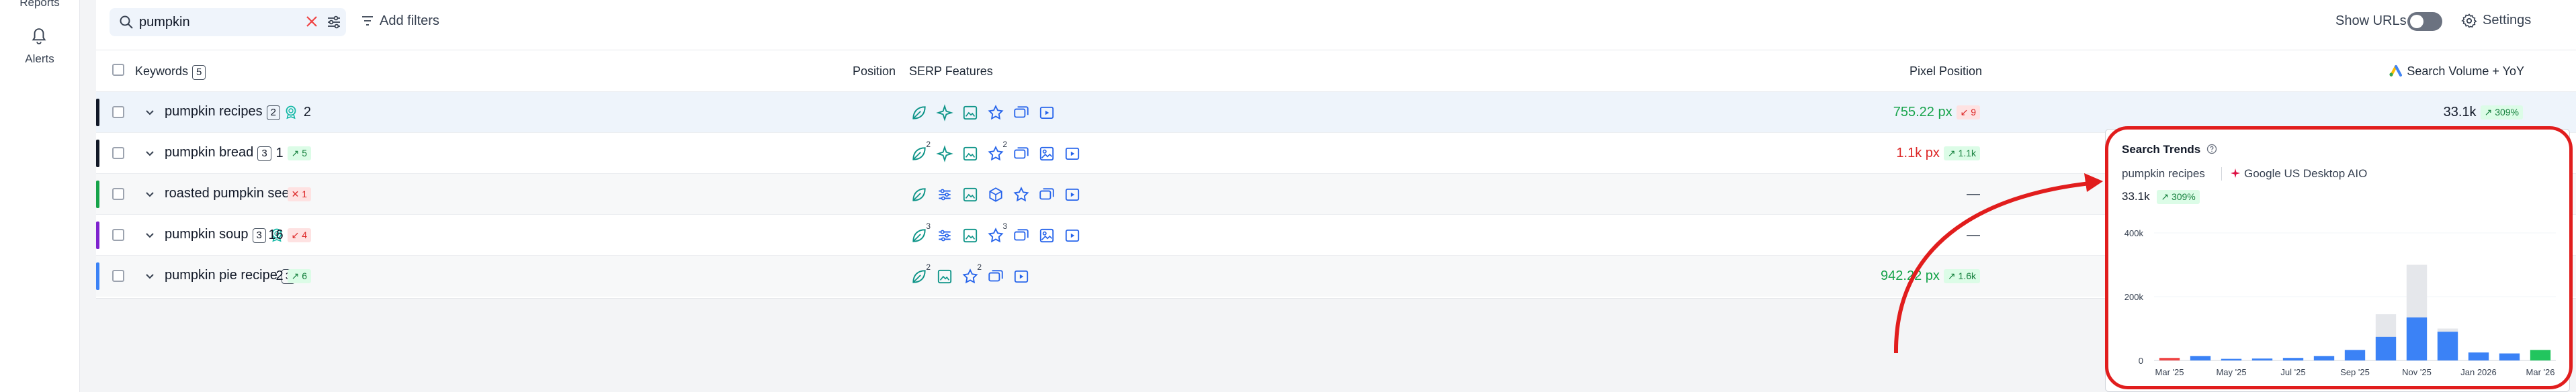 The height and width of the screenshot is (392, 2576). Describe the element at coordinates (2355, 372) in the screenshot. I see `x-tick-label: Sep '25` at that location.